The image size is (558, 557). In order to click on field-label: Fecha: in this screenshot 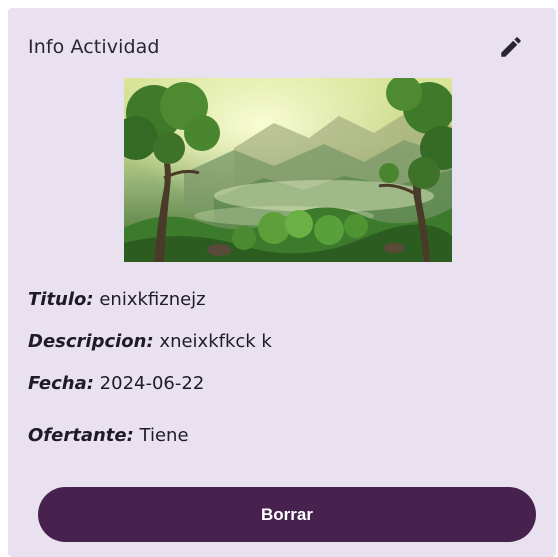, I will do `click(61, 383)`.